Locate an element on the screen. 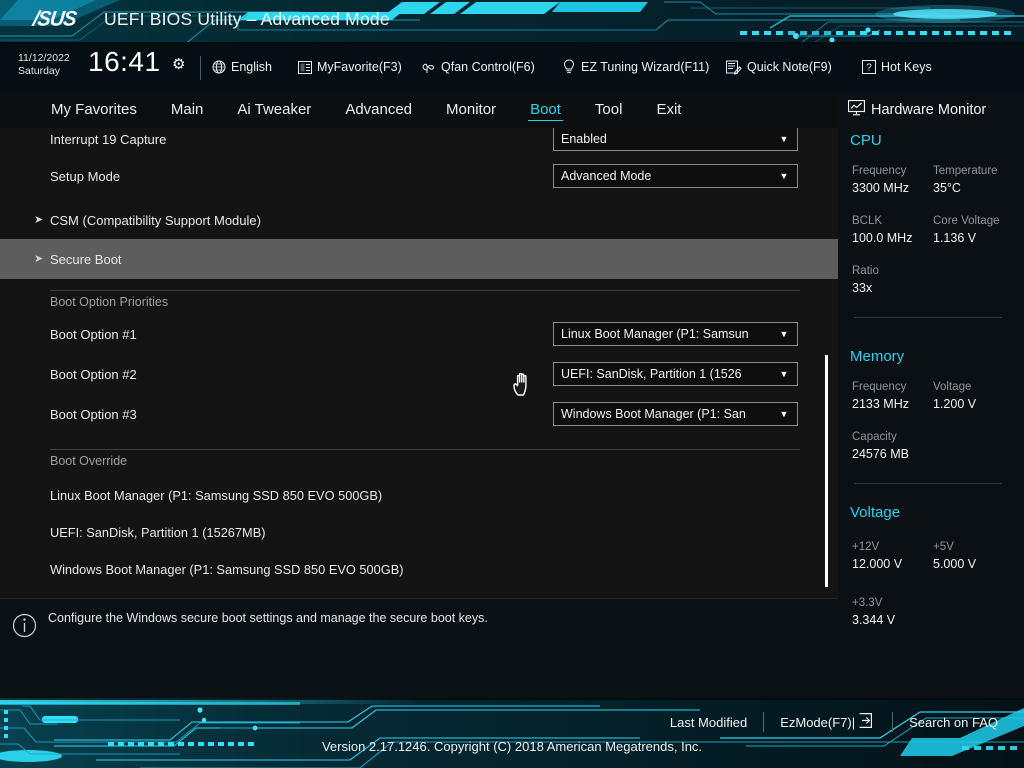  footer-actions: Last Modified EzMode(F7)| Search on FAQ is located at coordinates (834, 722).